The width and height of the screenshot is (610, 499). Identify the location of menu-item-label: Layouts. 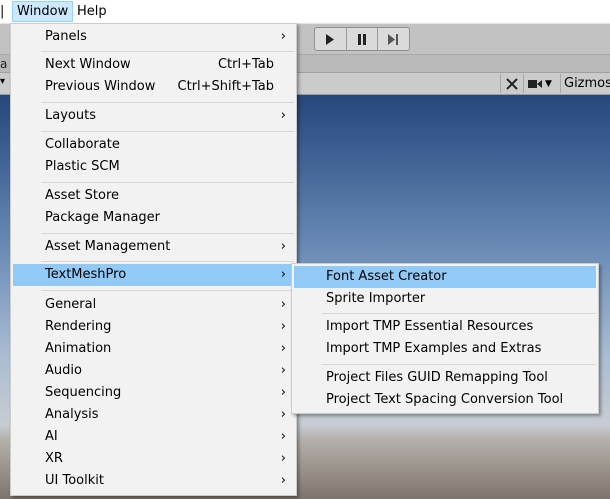
(70, 115).